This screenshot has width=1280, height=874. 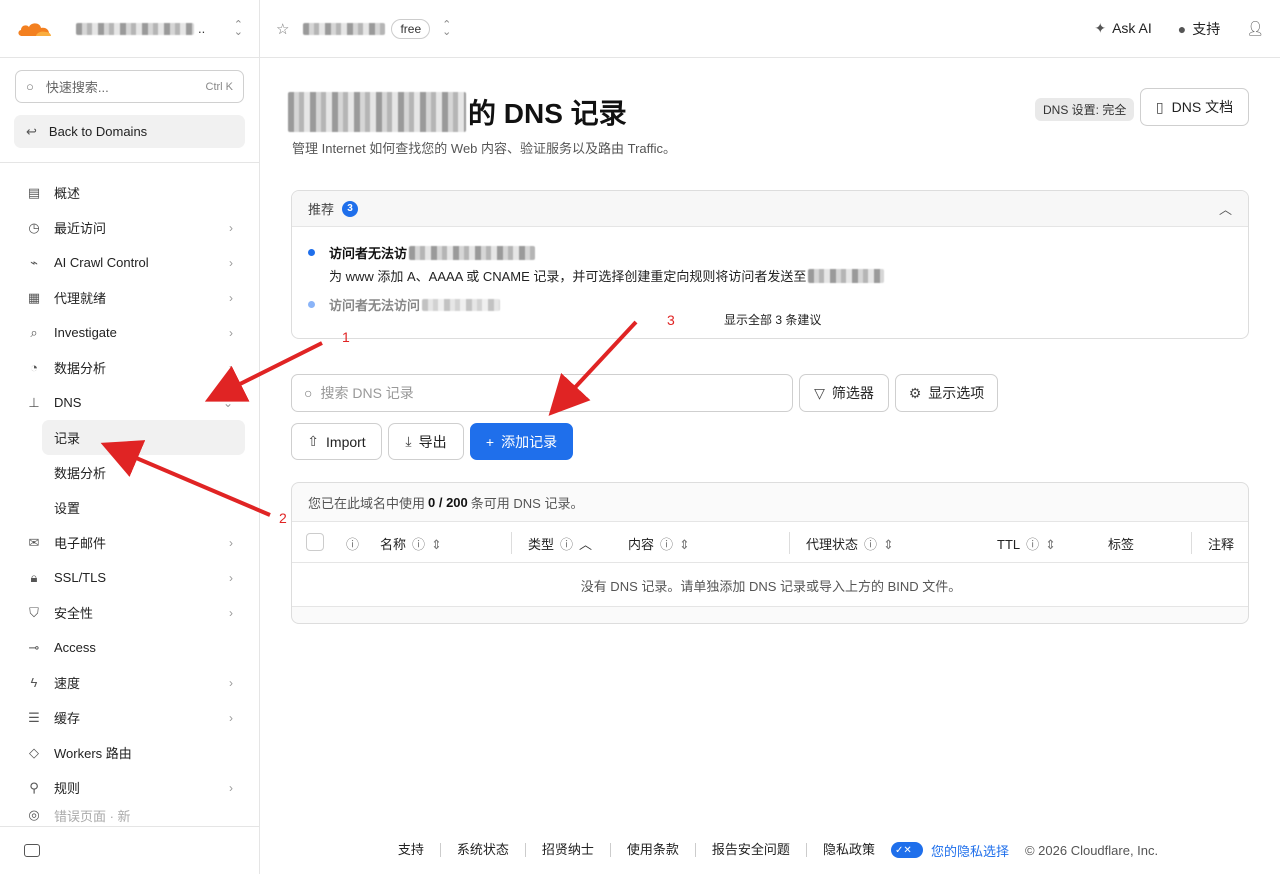 I want to click on sidebar-item-investigate: ⌕ Investigate ›, so click(x=129, y=332).